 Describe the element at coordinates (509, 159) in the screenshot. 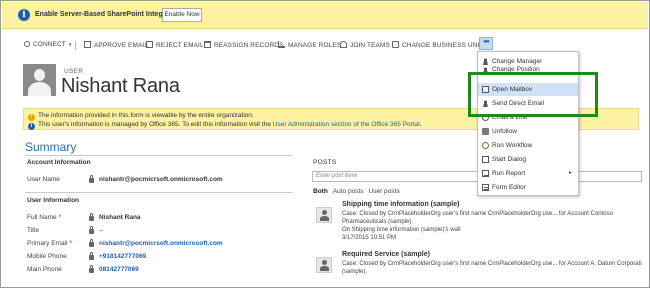

I see `menu-item-label: Start Dialog` at that location.